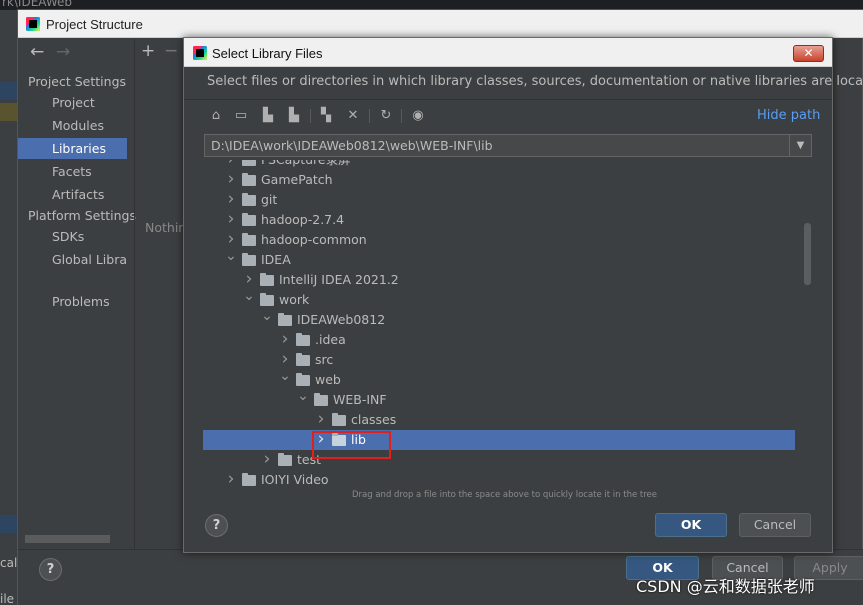  I want to click on desktop-icon: ▭, so click(241, 116).